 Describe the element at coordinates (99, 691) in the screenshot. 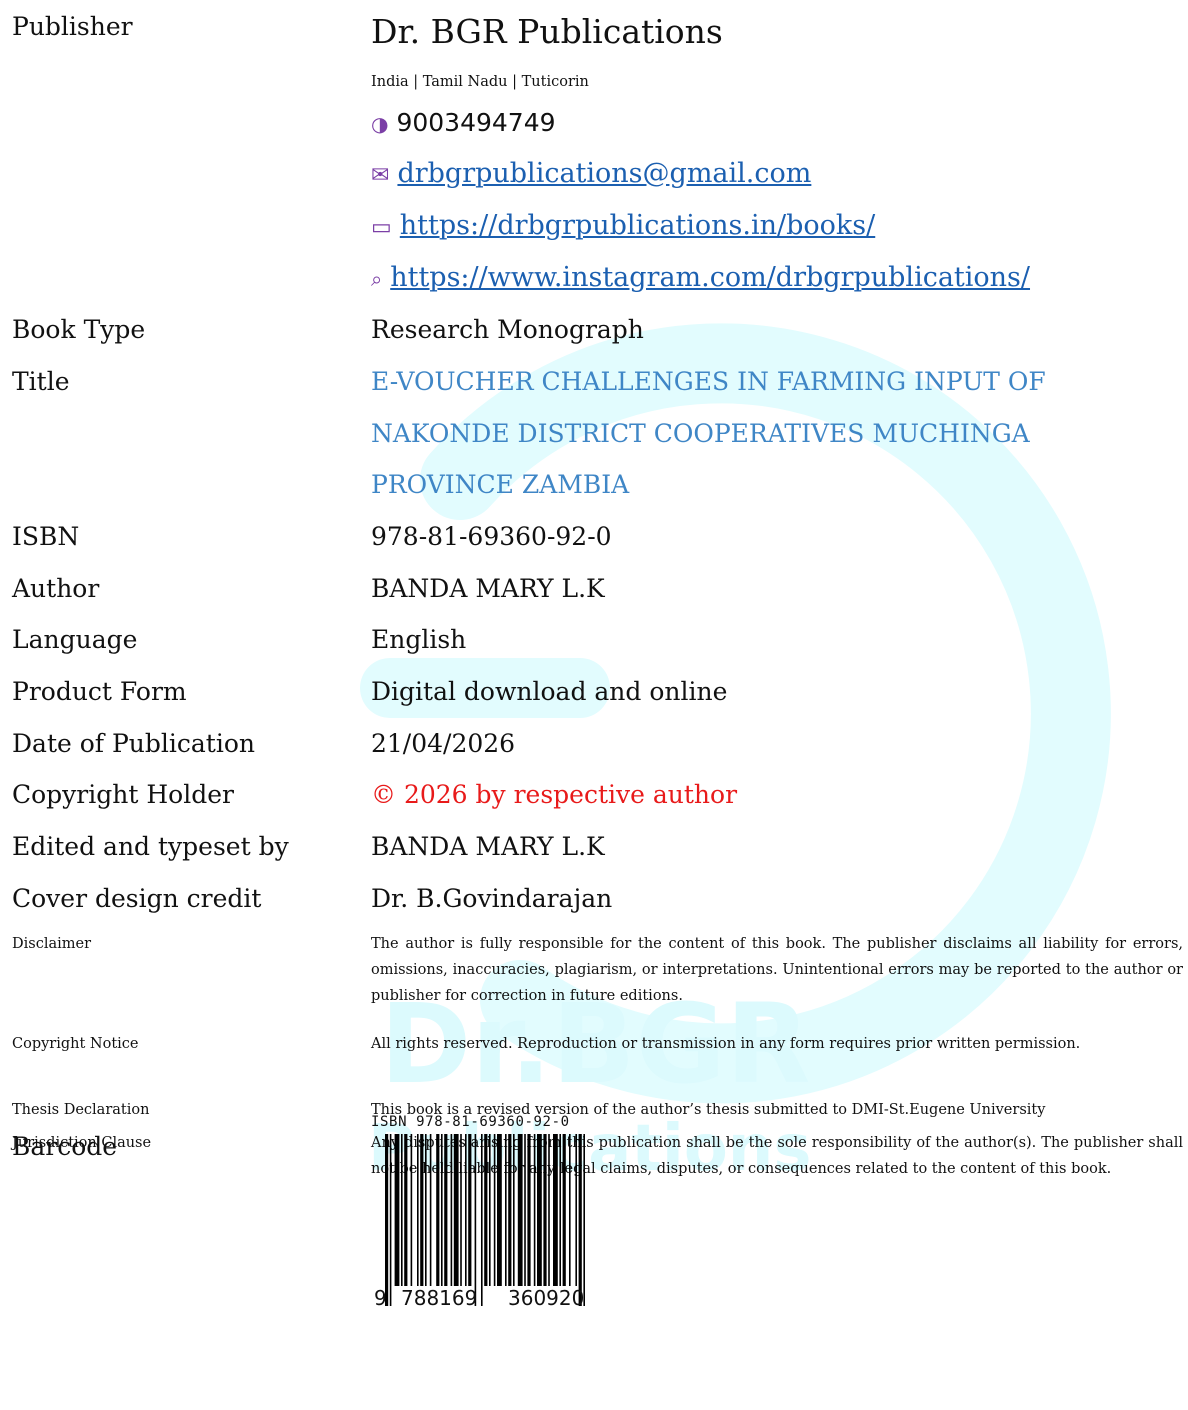

I see `product-form-label: Product Form` at that location.